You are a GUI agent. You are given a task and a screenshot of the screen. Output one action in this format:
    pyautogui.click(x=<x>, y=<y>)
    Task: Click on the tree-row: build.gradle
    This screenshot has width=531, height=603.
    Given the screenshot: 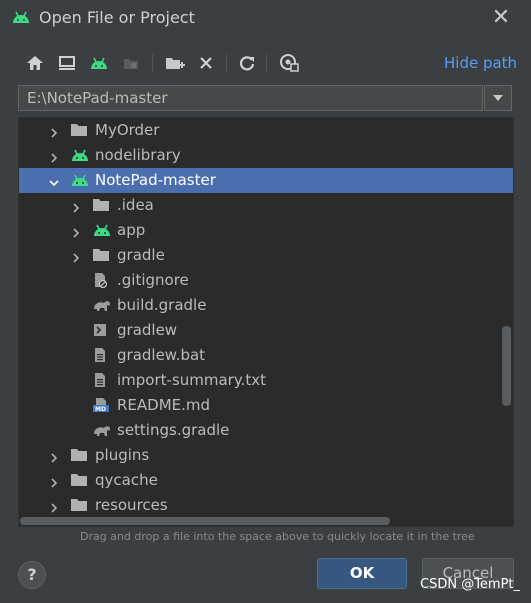 What is the action you would take?
    pyautogui.click(x=266, y=305)
    